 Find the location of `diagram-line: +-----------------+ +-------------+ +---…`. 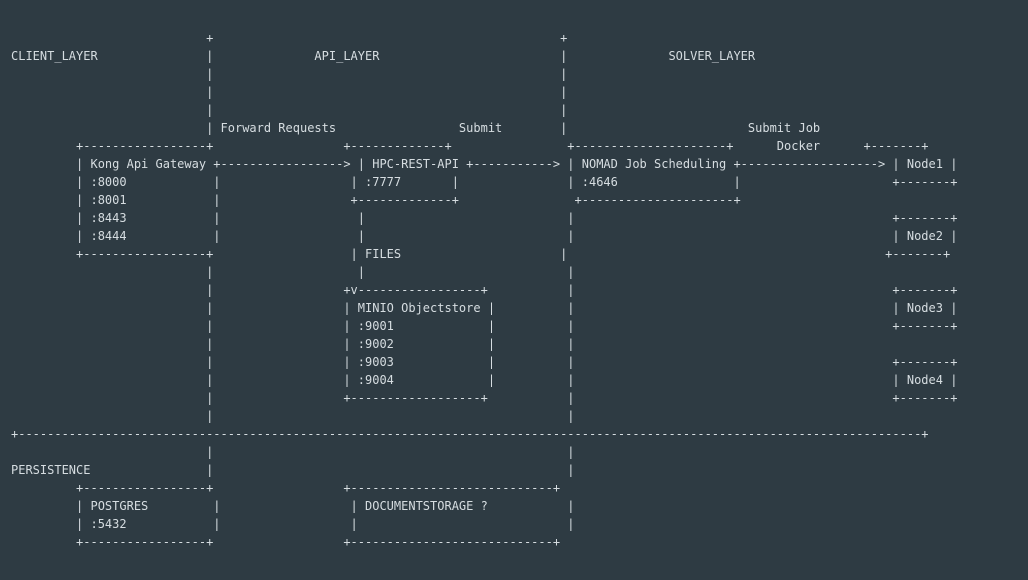

diagram-line: +-----------------+ +-------------+ +---… is located at coordinates (470, 146).